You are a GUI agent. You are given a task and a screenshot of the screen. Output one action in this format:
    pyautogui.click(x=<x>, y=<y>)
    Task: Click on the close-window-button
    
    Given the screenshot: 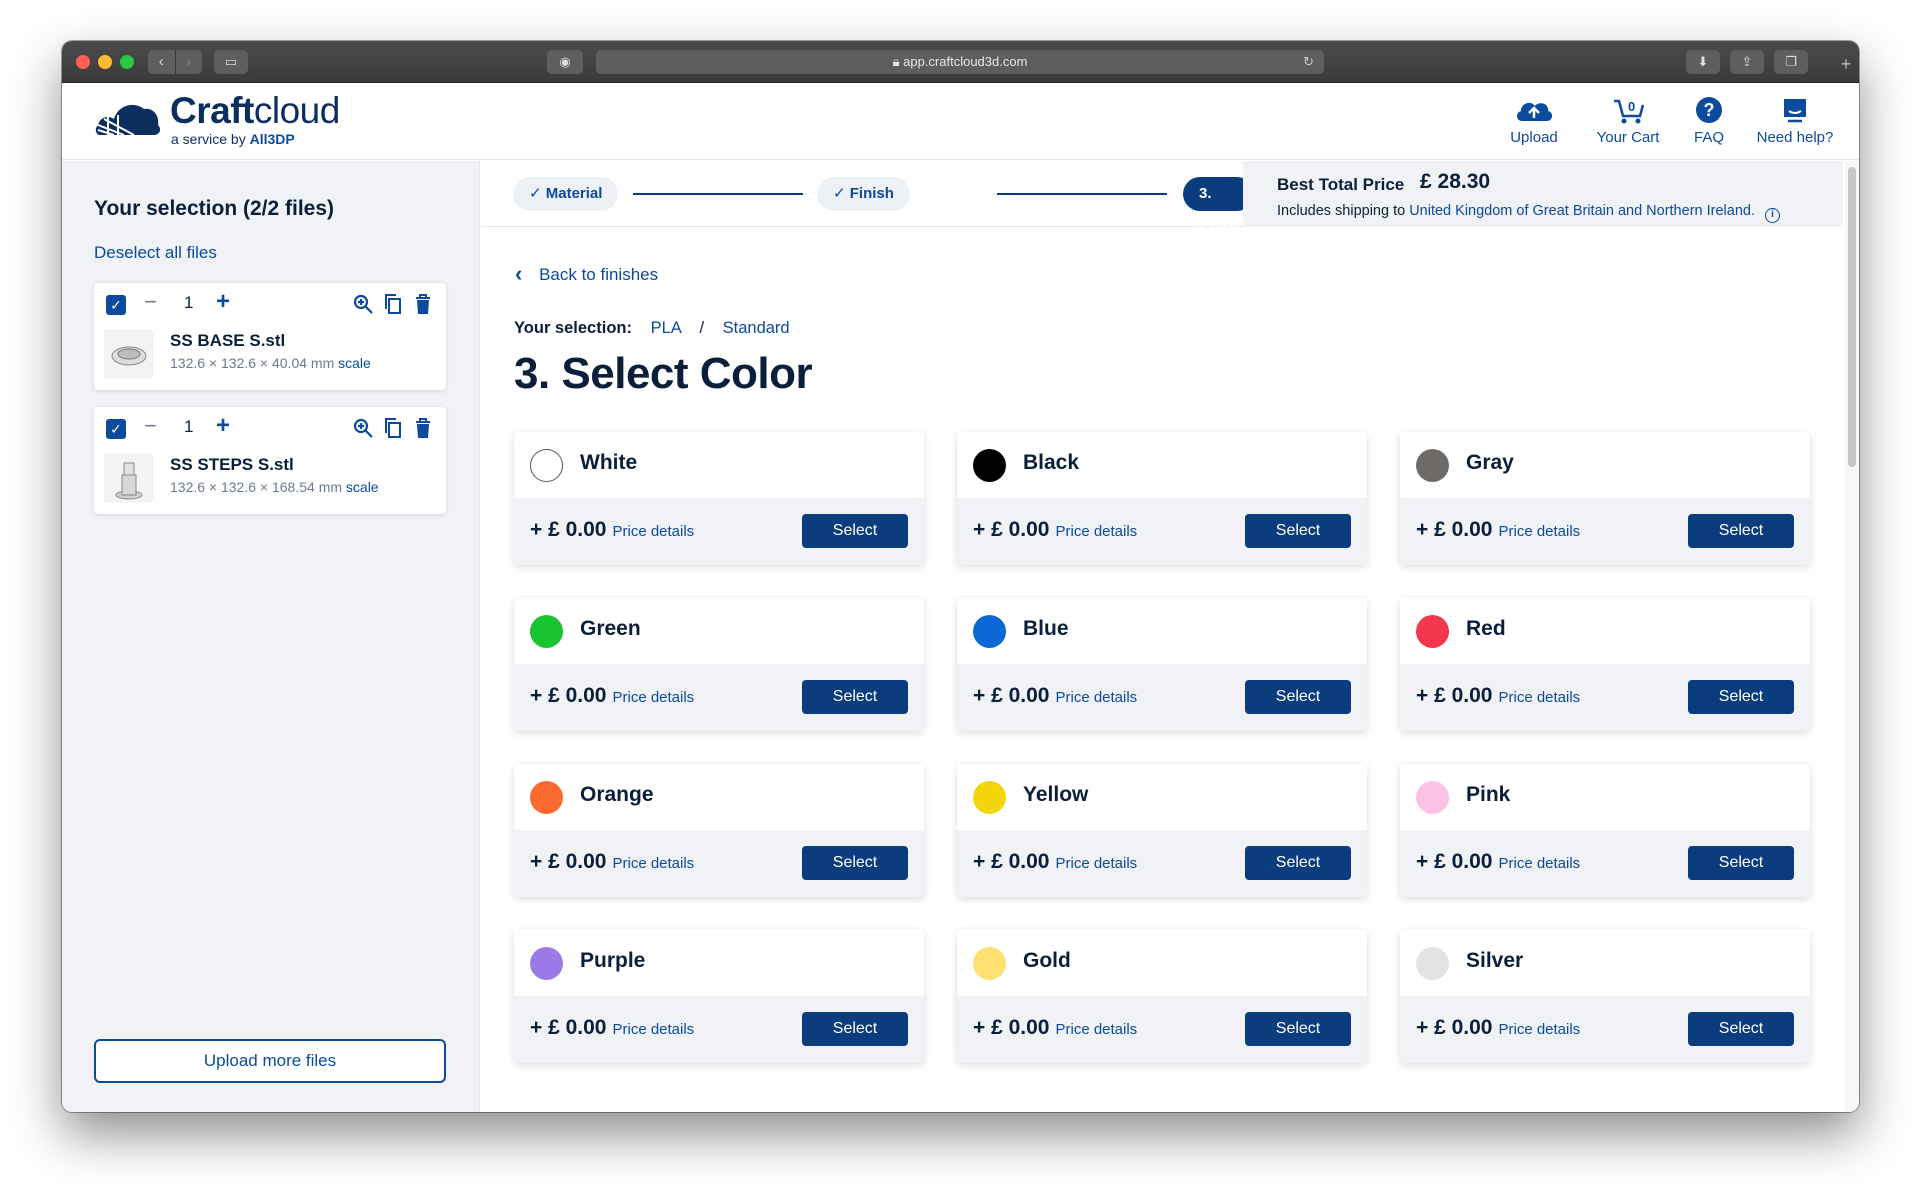 What is the action you would take?
    pyautogui.click(x=83, y=62)
    